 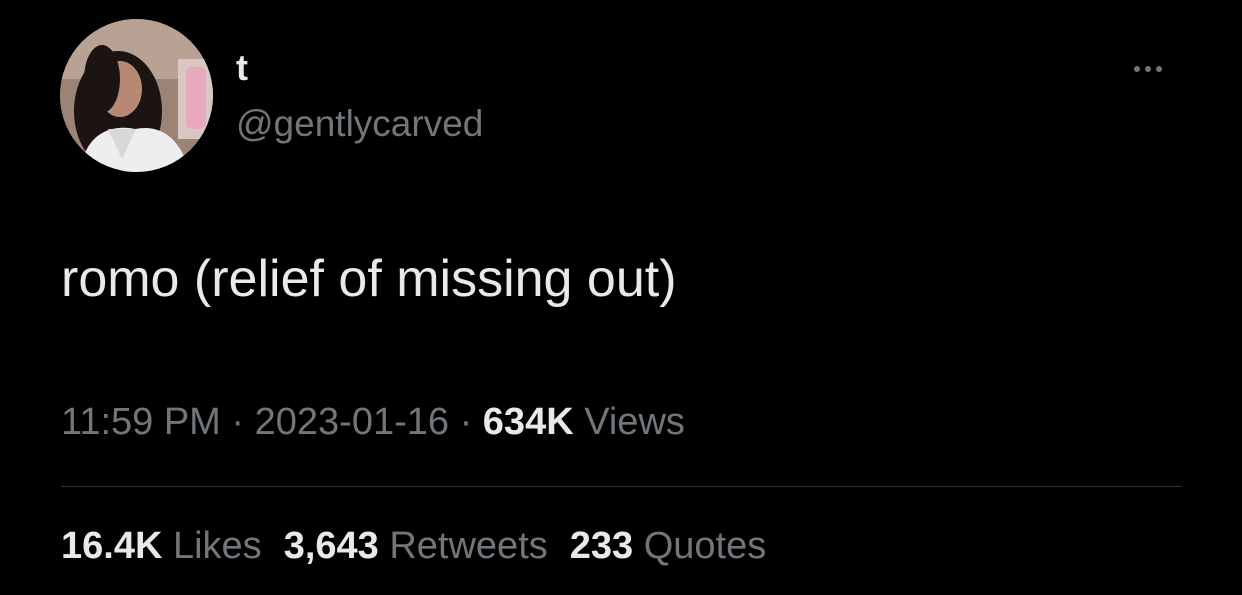 I want to click on quotes-count: 233, so click(x=601, y=546).